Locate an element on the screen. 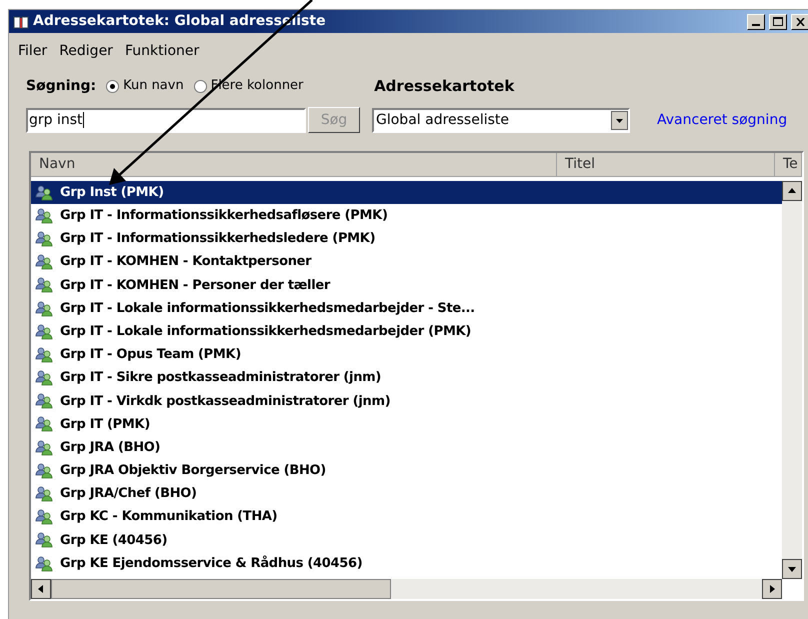  column-header: Navn is located at coordinates (294, 165).